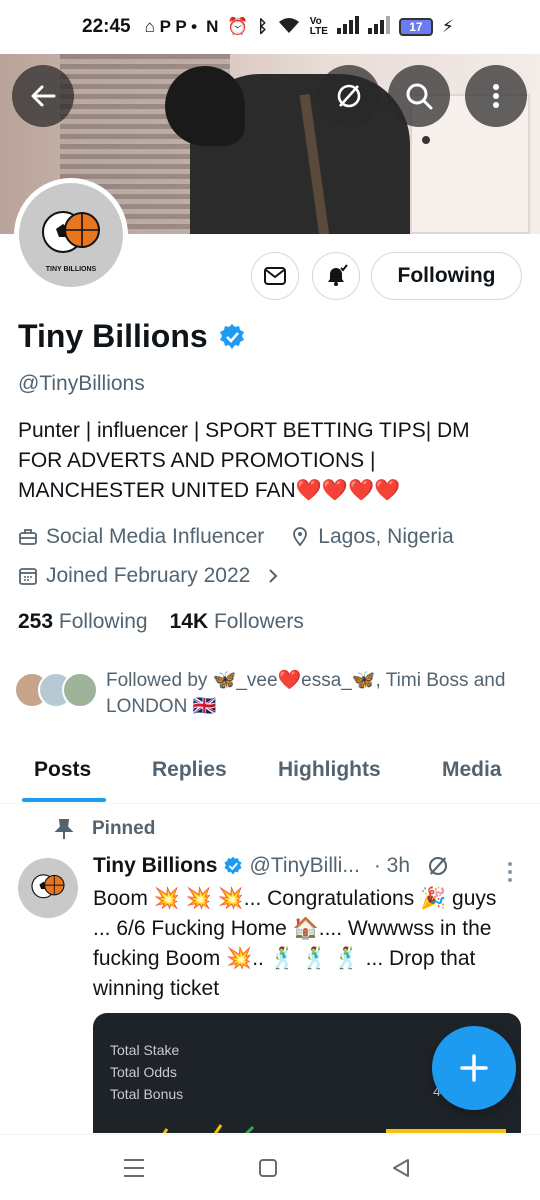  What do you see at coordinates (212, 26) in the screenshot?
I see `nfc-icon: N` at bounding box center [212, 26].